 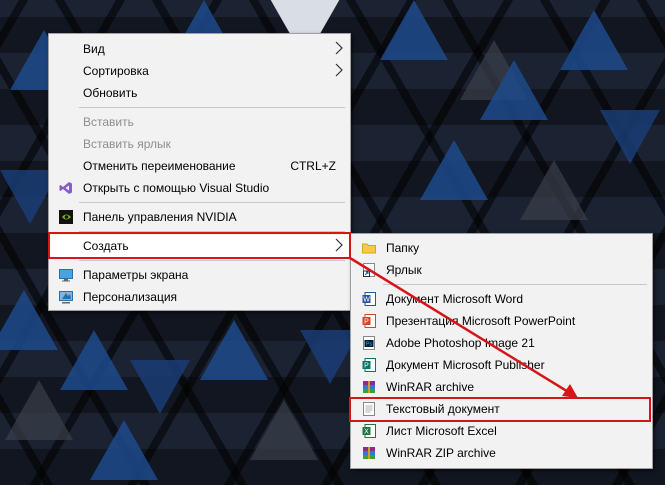 I want to click on submenu-item-word-document: W Документ Microsoft Word, so click(x=501, y=299).